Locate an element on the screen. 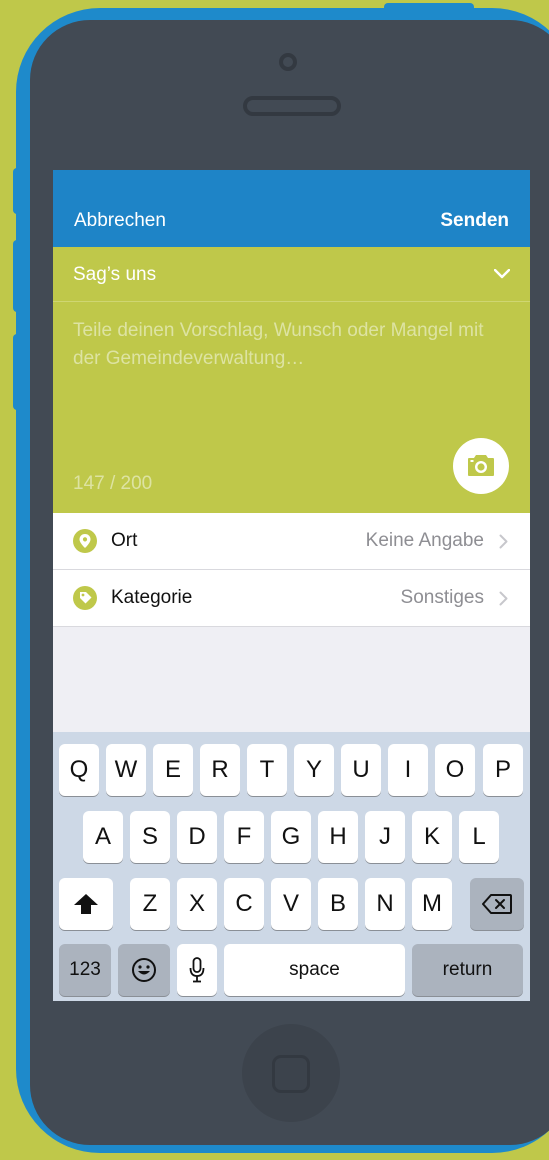  power-button is located at coordinates (429, 8).